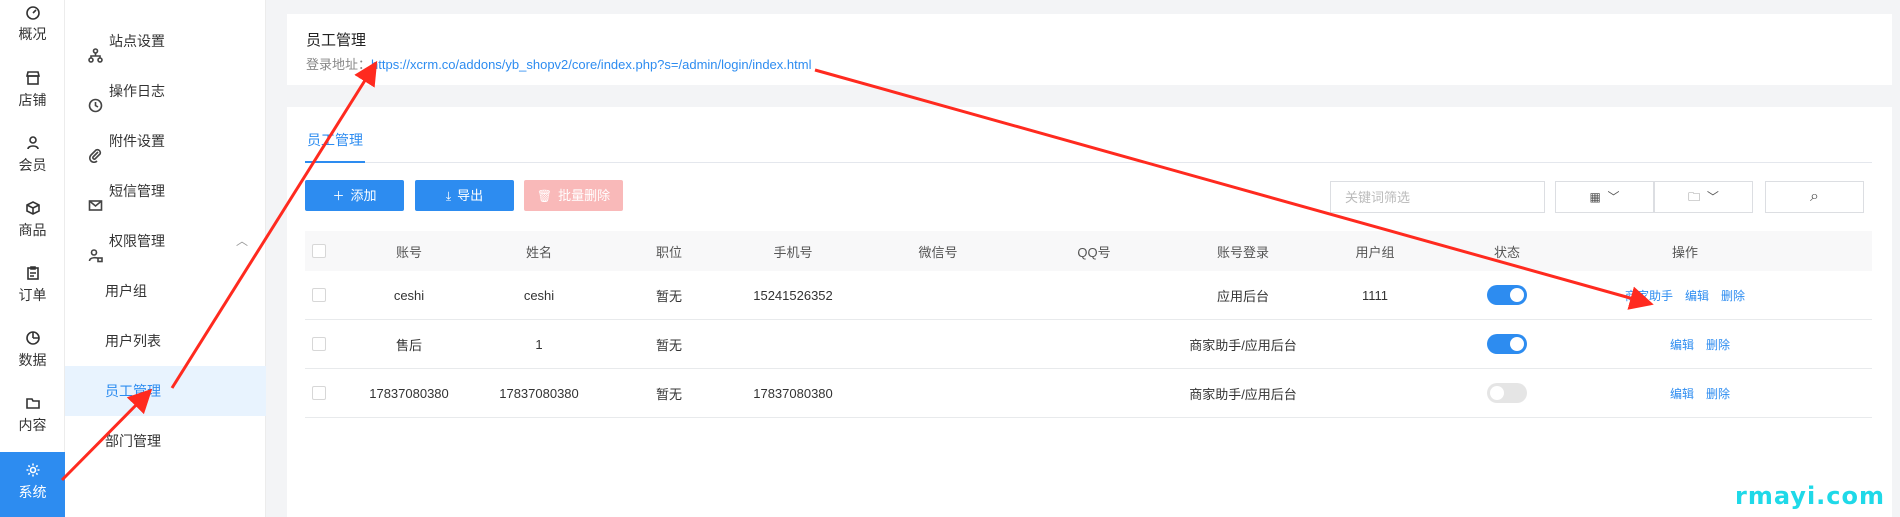  I want to click on folder-icon, so click(33, 403).